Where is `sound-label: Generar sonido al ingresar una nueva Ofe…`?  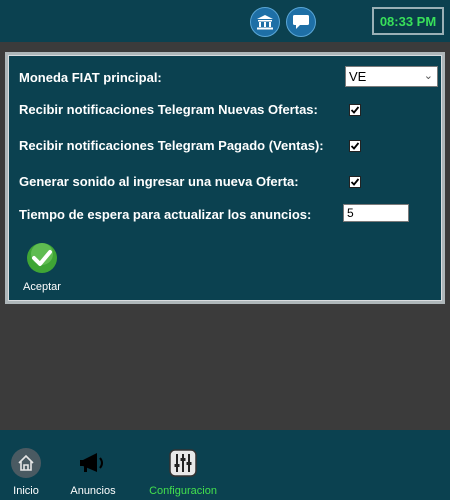
sound-label: Generar sonido al ingresar una nueva Ofe… is located at coordinates (159, 181).